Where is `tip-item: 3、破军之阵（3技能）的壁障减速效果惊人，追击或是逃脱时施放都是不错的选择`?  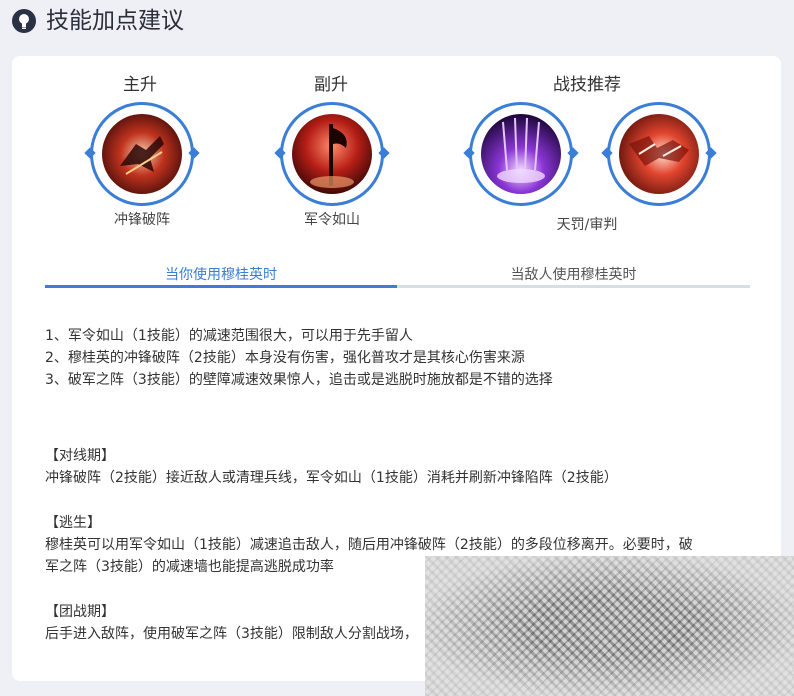
tip-item: 3、破军之阵（3技能）的壁障减速效果惊人，追击或是逃脱时施放都是不错的选择 is located at coordinates (299, 380).